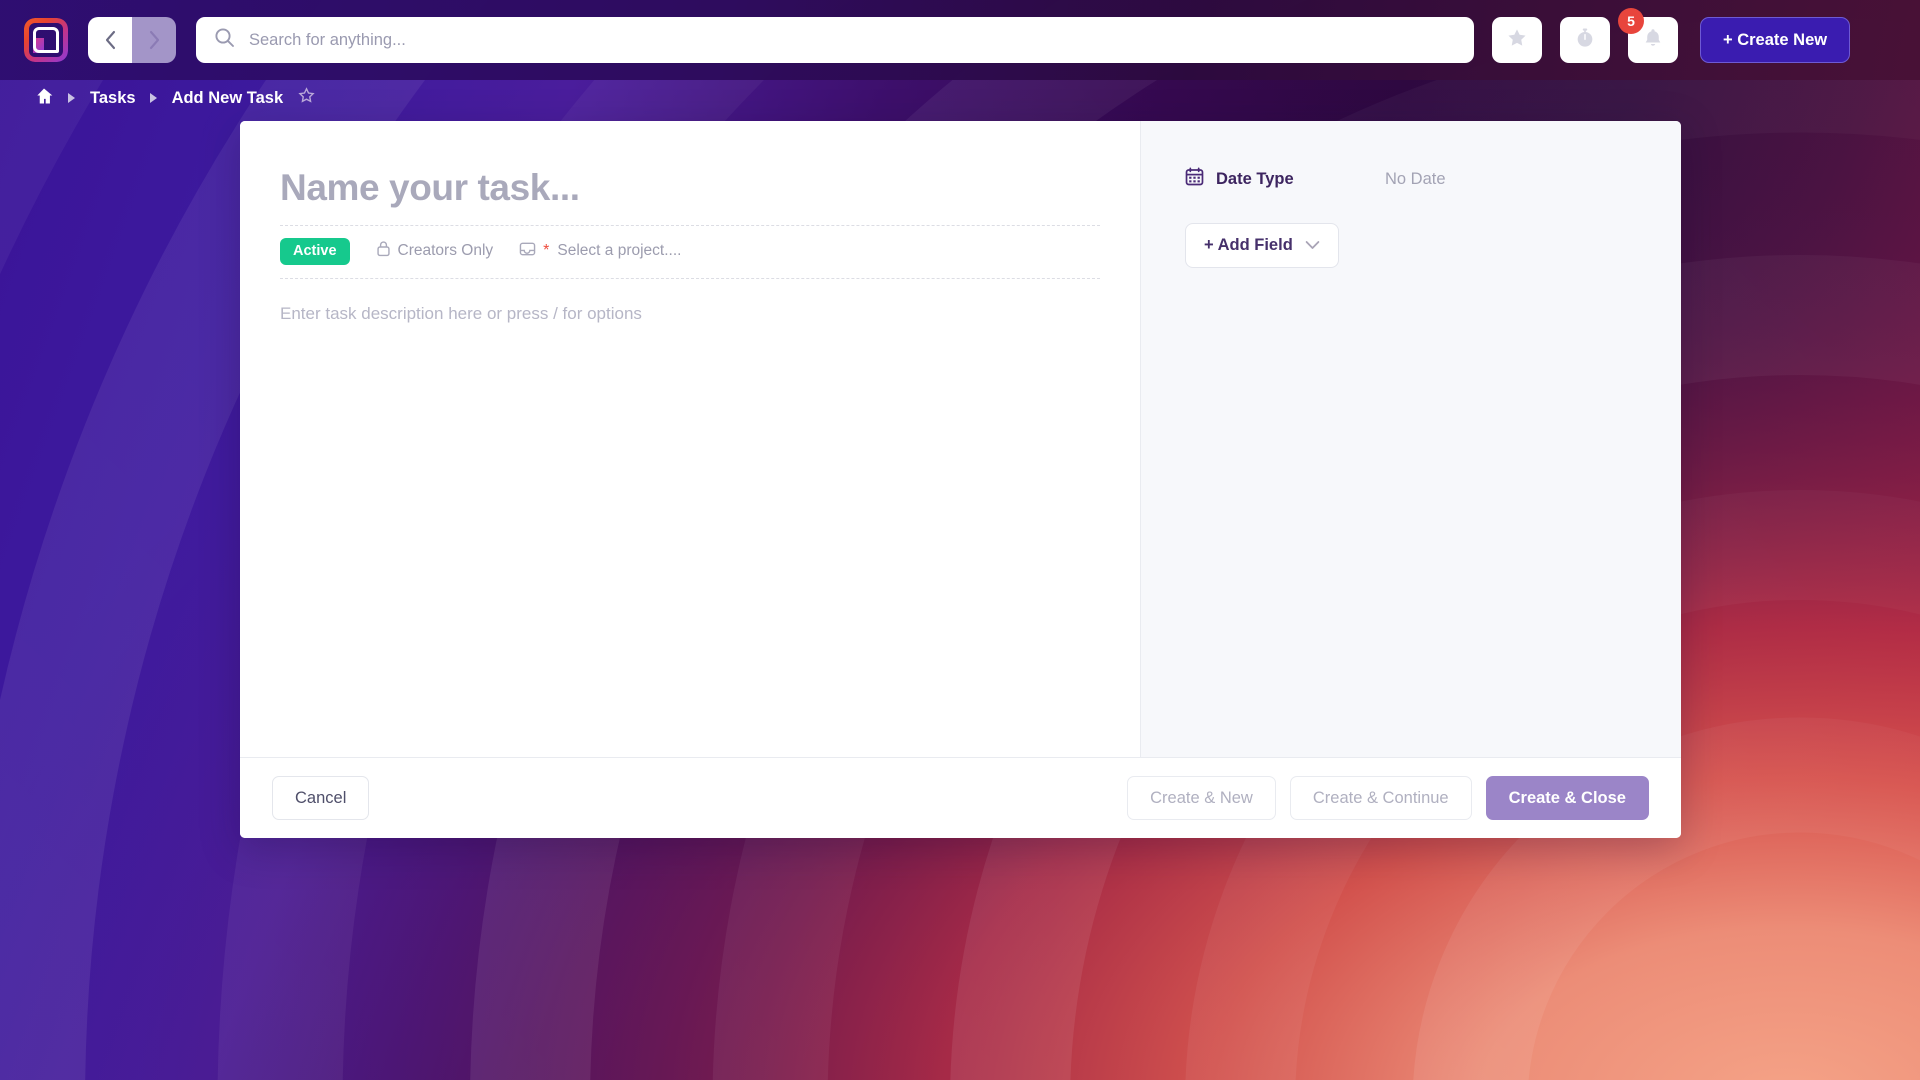  I want to click on back-button, so click(110, 40).